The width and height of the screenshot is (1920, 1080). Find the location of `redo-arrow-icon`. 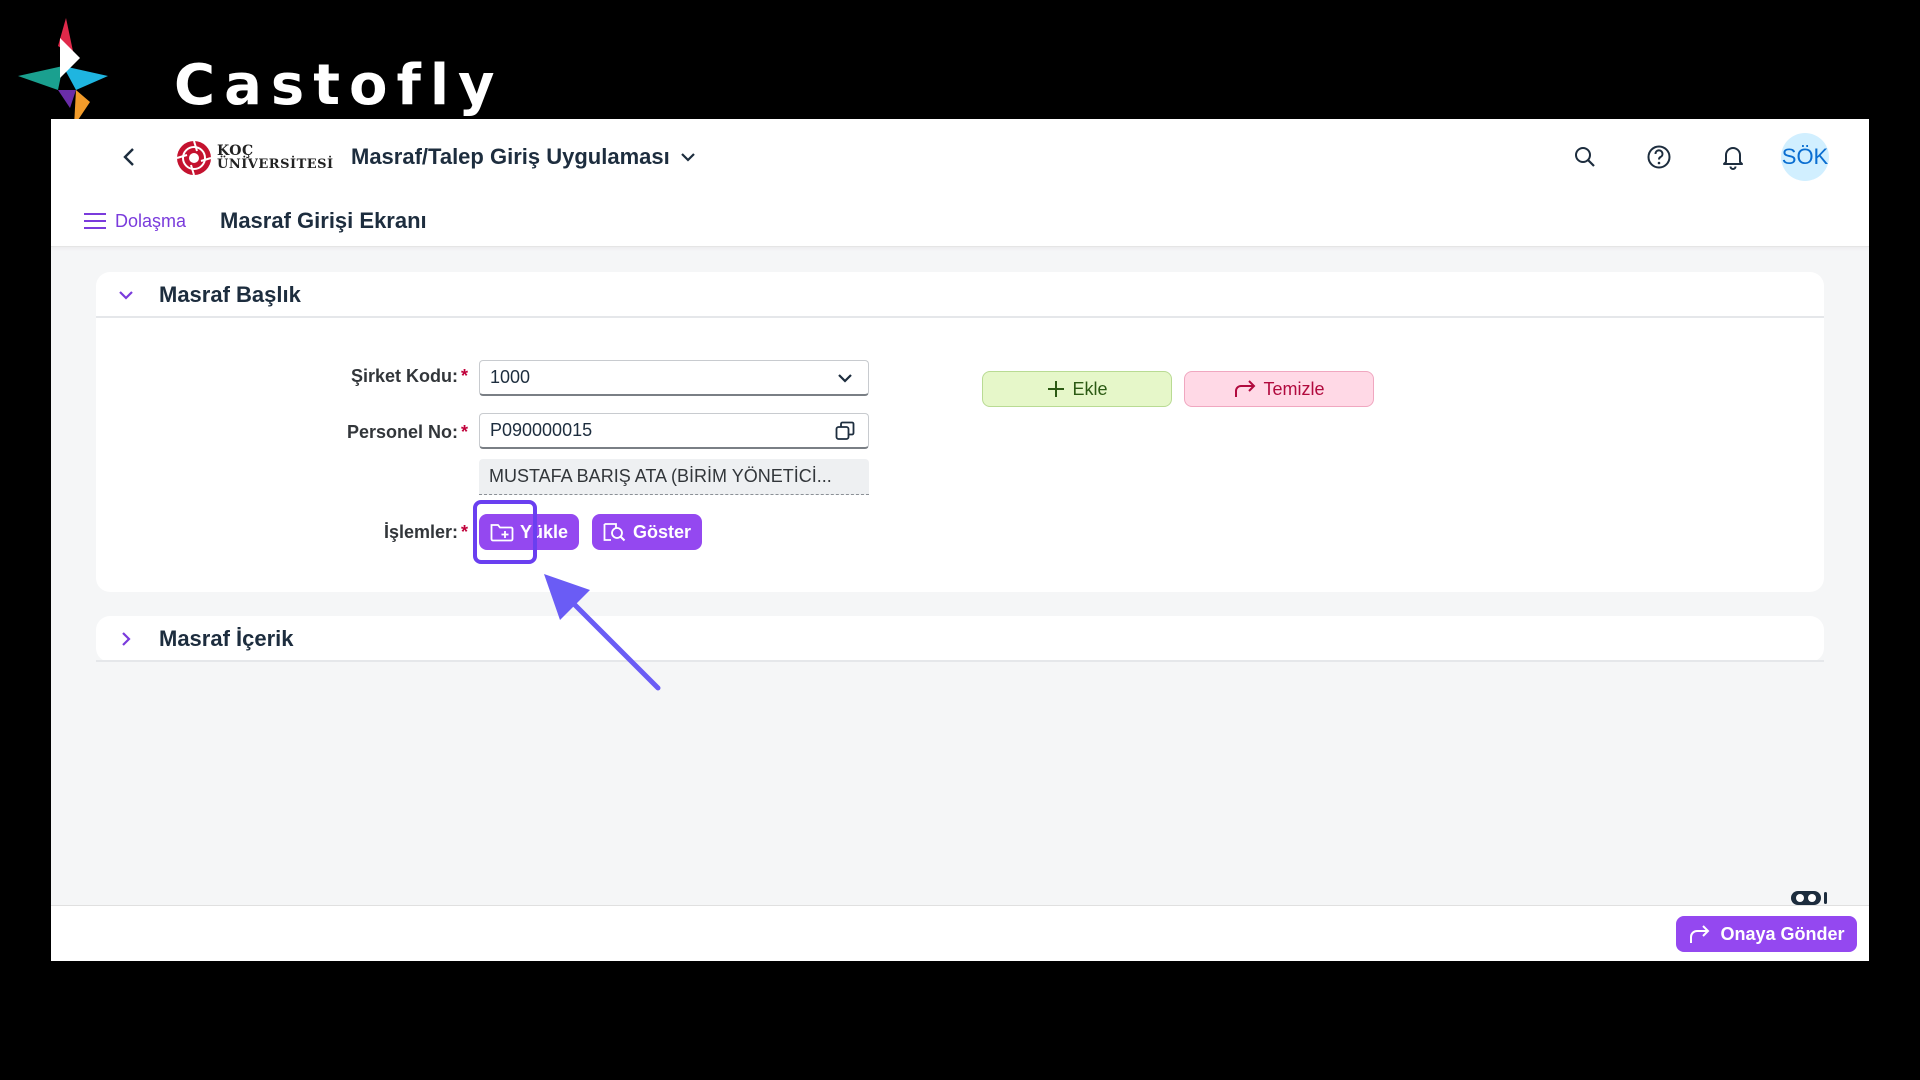

redo-arrow-icon is located at coordinates (1245, 388).